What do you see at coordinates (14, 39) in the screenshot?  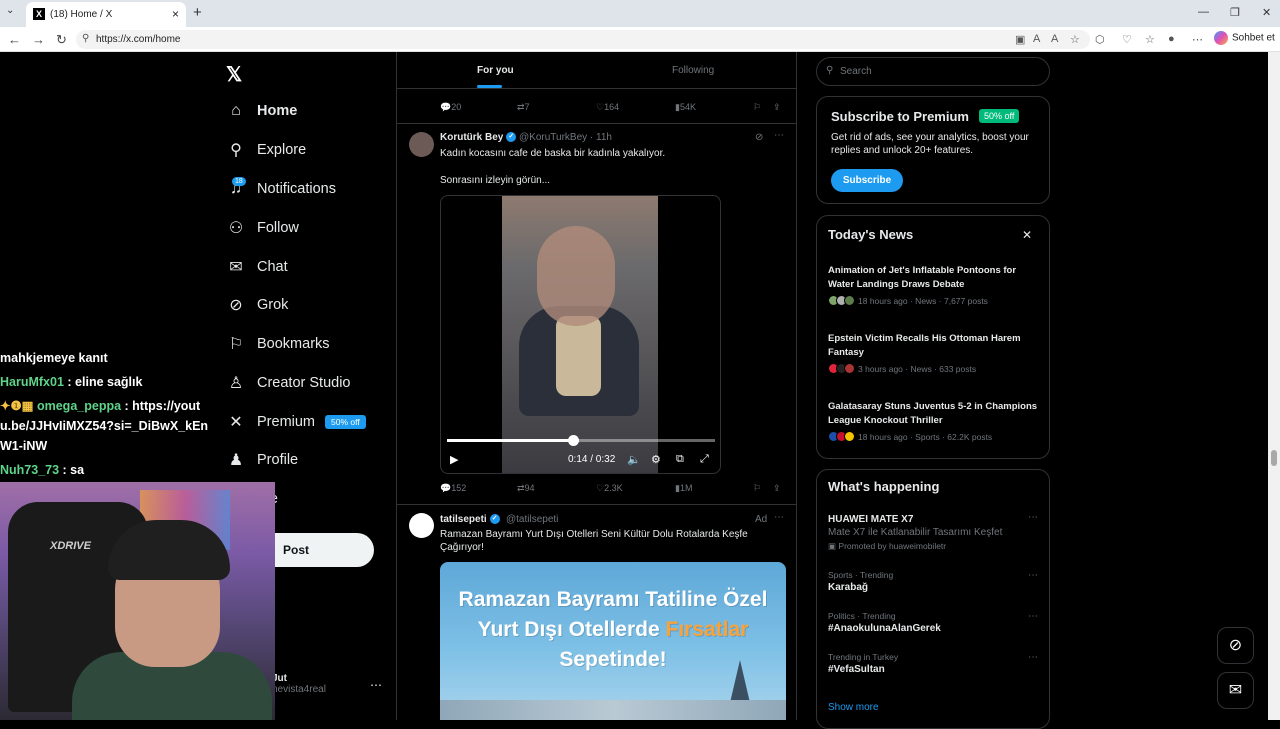 I see `back-icon: ←` at bounding box center [14, 39].